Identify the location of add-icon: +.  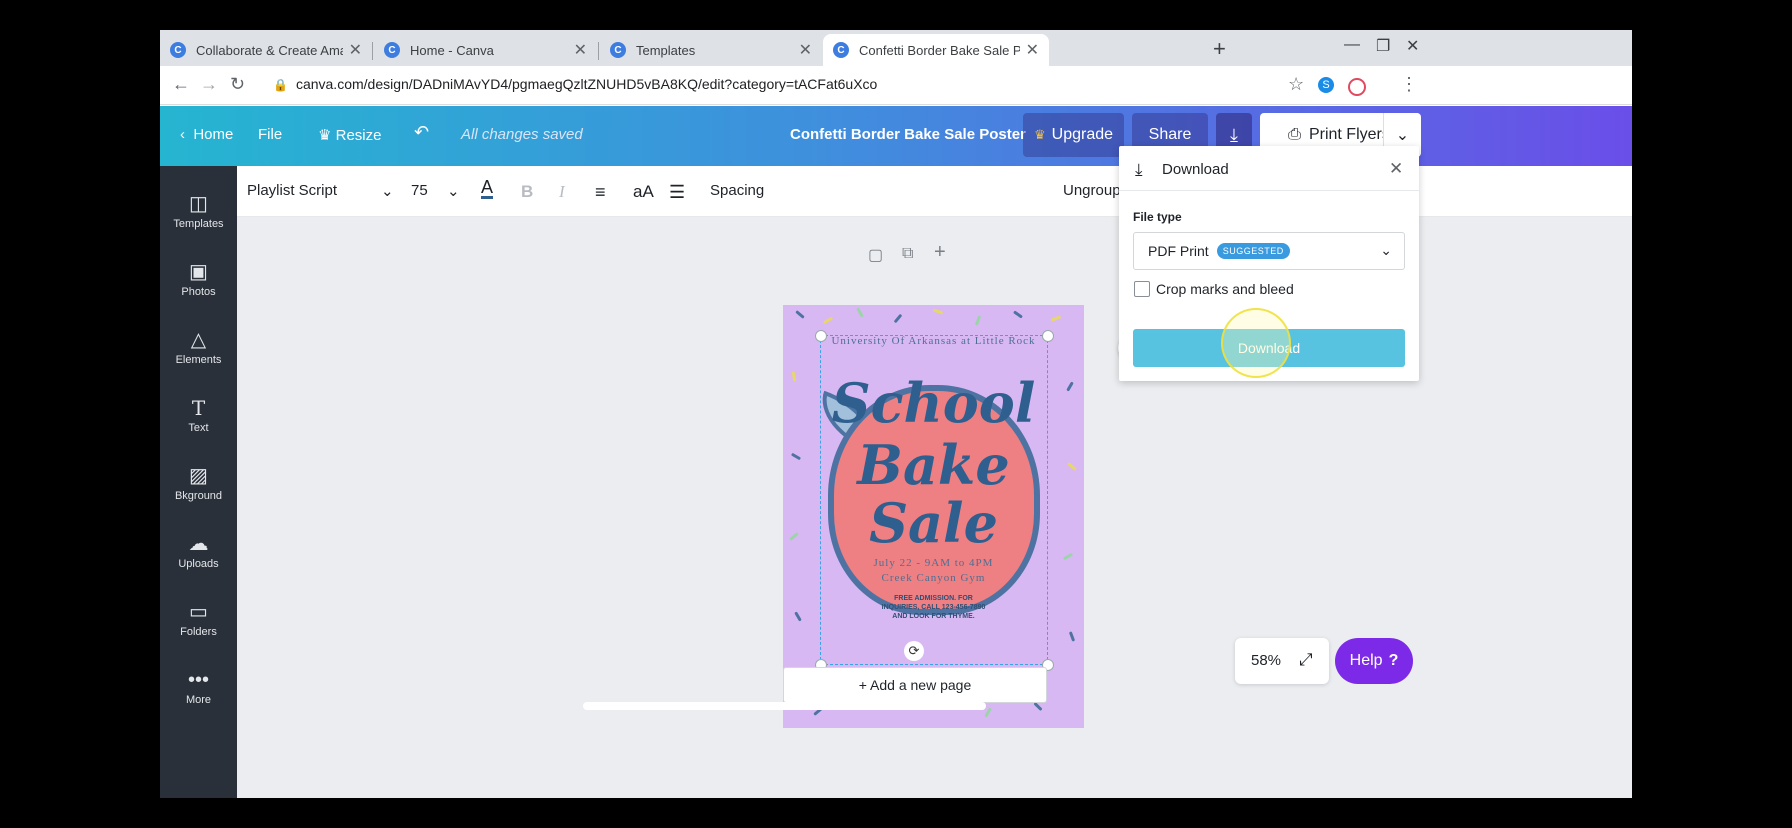
(940, 252).